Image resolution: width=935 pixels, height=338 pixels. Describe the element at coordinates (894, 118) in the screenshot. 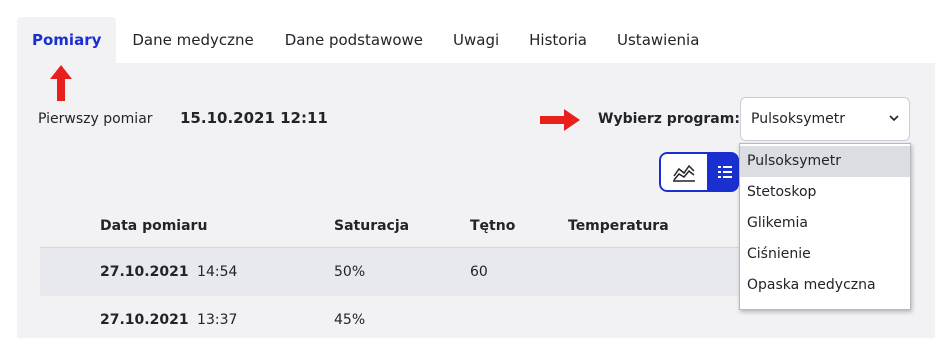

I see `chevron-down-icon` at that location.